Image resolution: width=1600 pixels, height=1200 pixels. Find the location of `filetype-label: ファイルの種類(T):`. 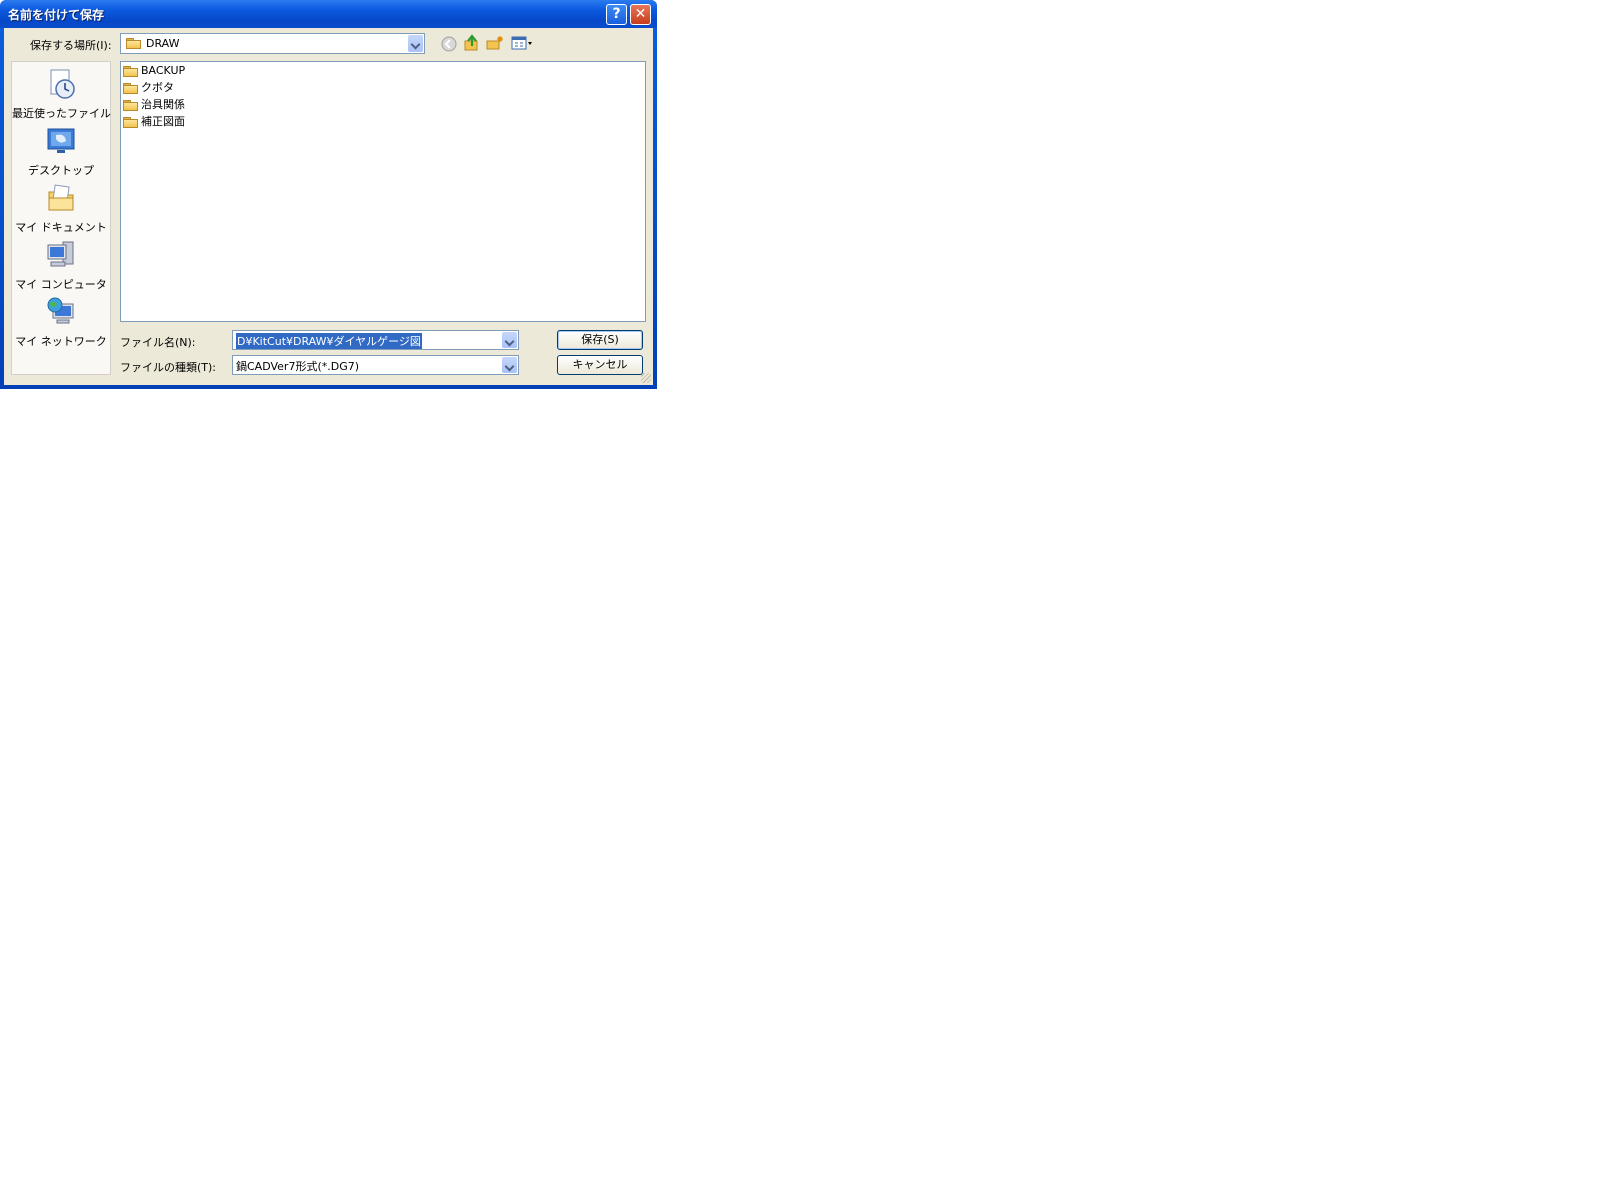

filetype-label: ファイルの種類(T): is located at coordinates (168, 367).